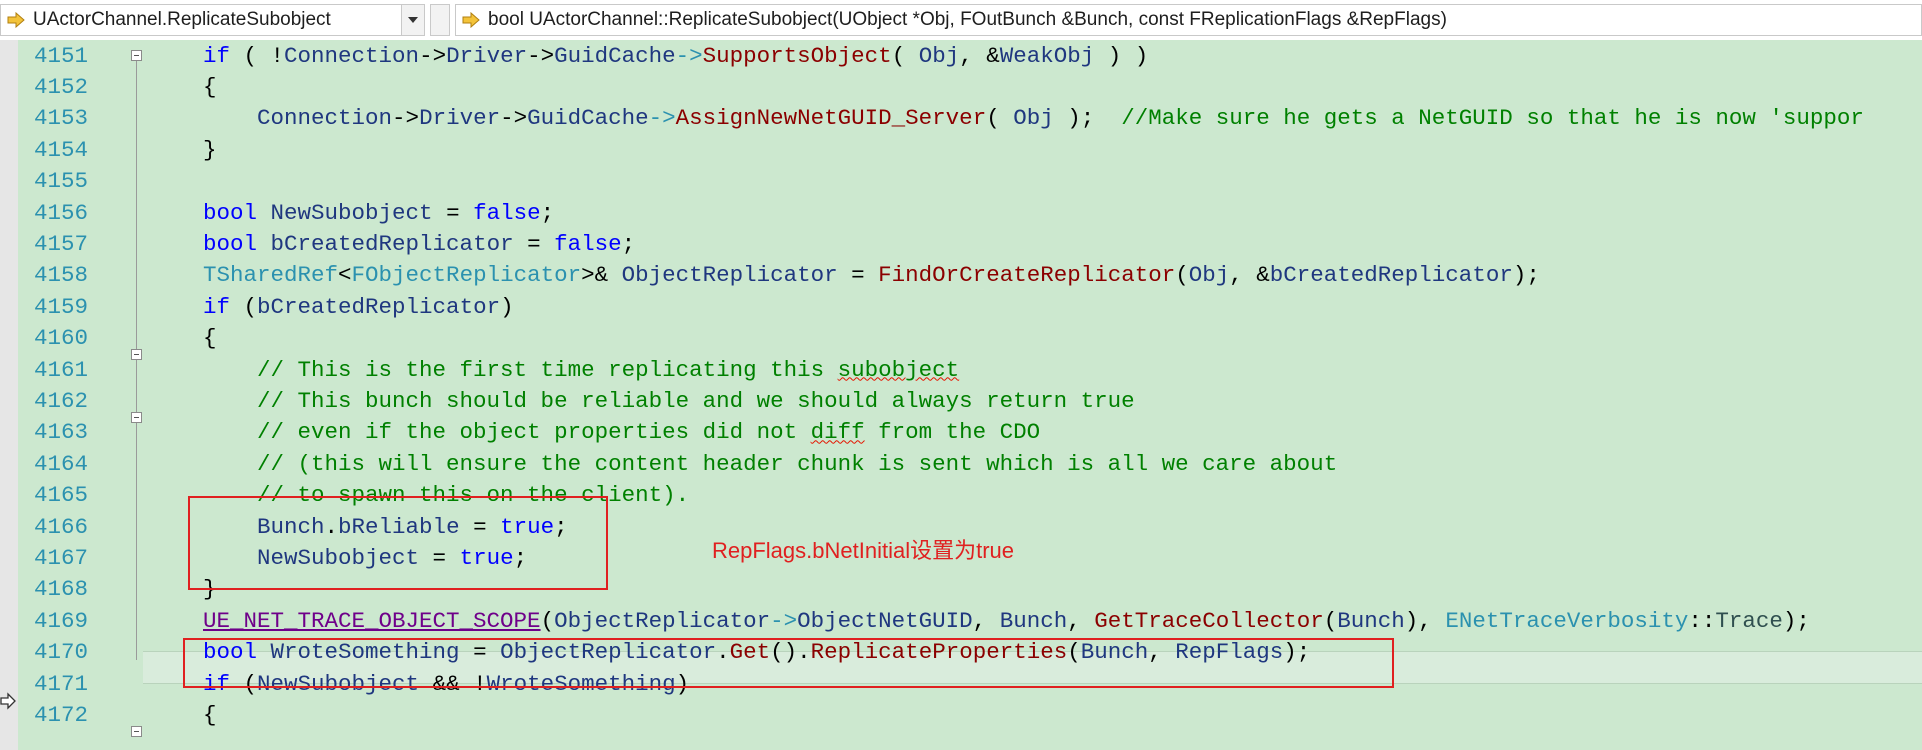 The image size is (1922, 750). What do you see at coordinates (60, 652) in the screenshot?
I see `line-number: 4170` at bounding box center [60, 652].